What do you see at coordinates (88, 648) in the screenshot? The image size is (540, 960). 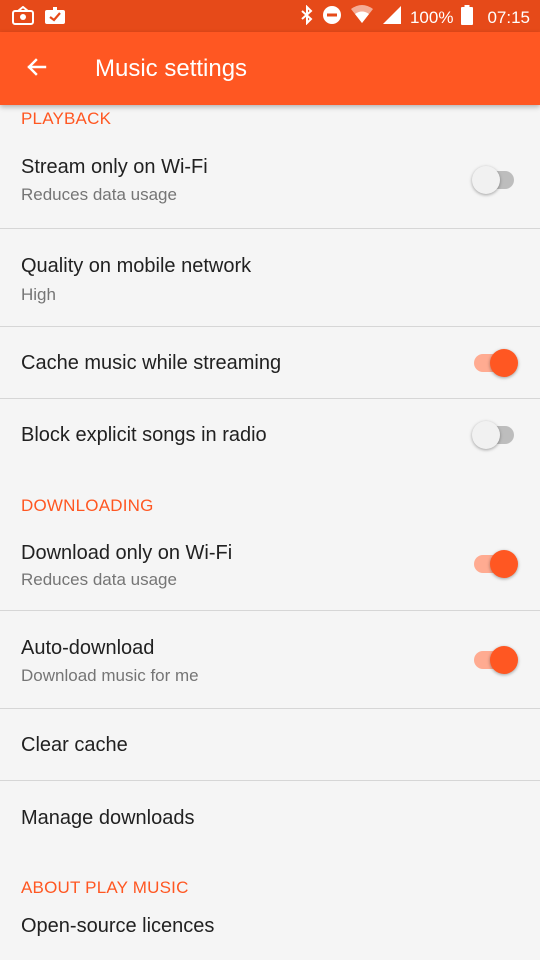 I see `setting-title: Auto-download` at bounding box center [88, 648].